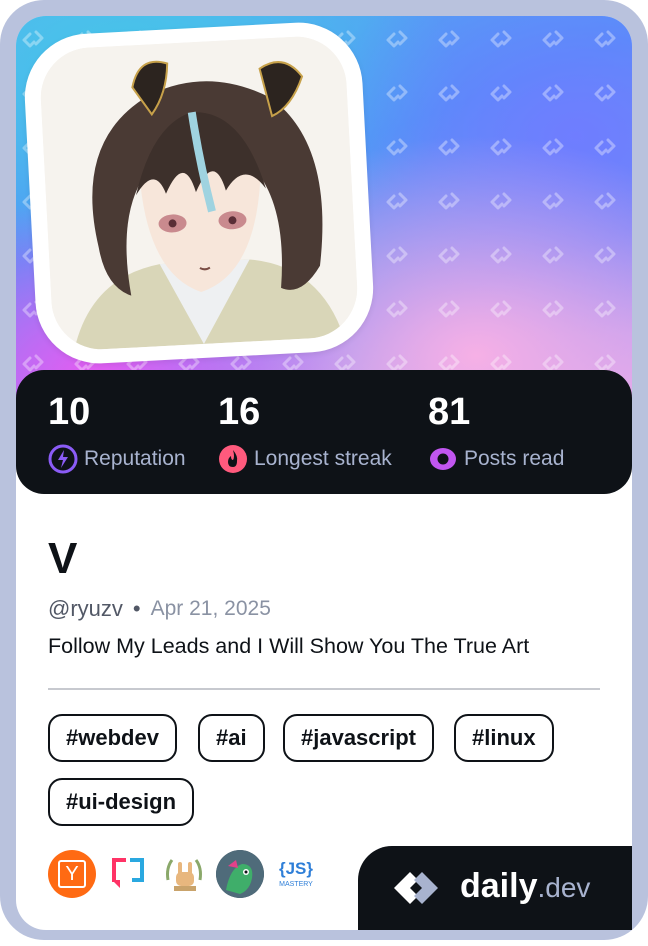 The image size is (648, 946). What do you see at coordinates (135, 458) in the screenshot?
I see `stat-label: Reputation` at bounding box center [135, 458].